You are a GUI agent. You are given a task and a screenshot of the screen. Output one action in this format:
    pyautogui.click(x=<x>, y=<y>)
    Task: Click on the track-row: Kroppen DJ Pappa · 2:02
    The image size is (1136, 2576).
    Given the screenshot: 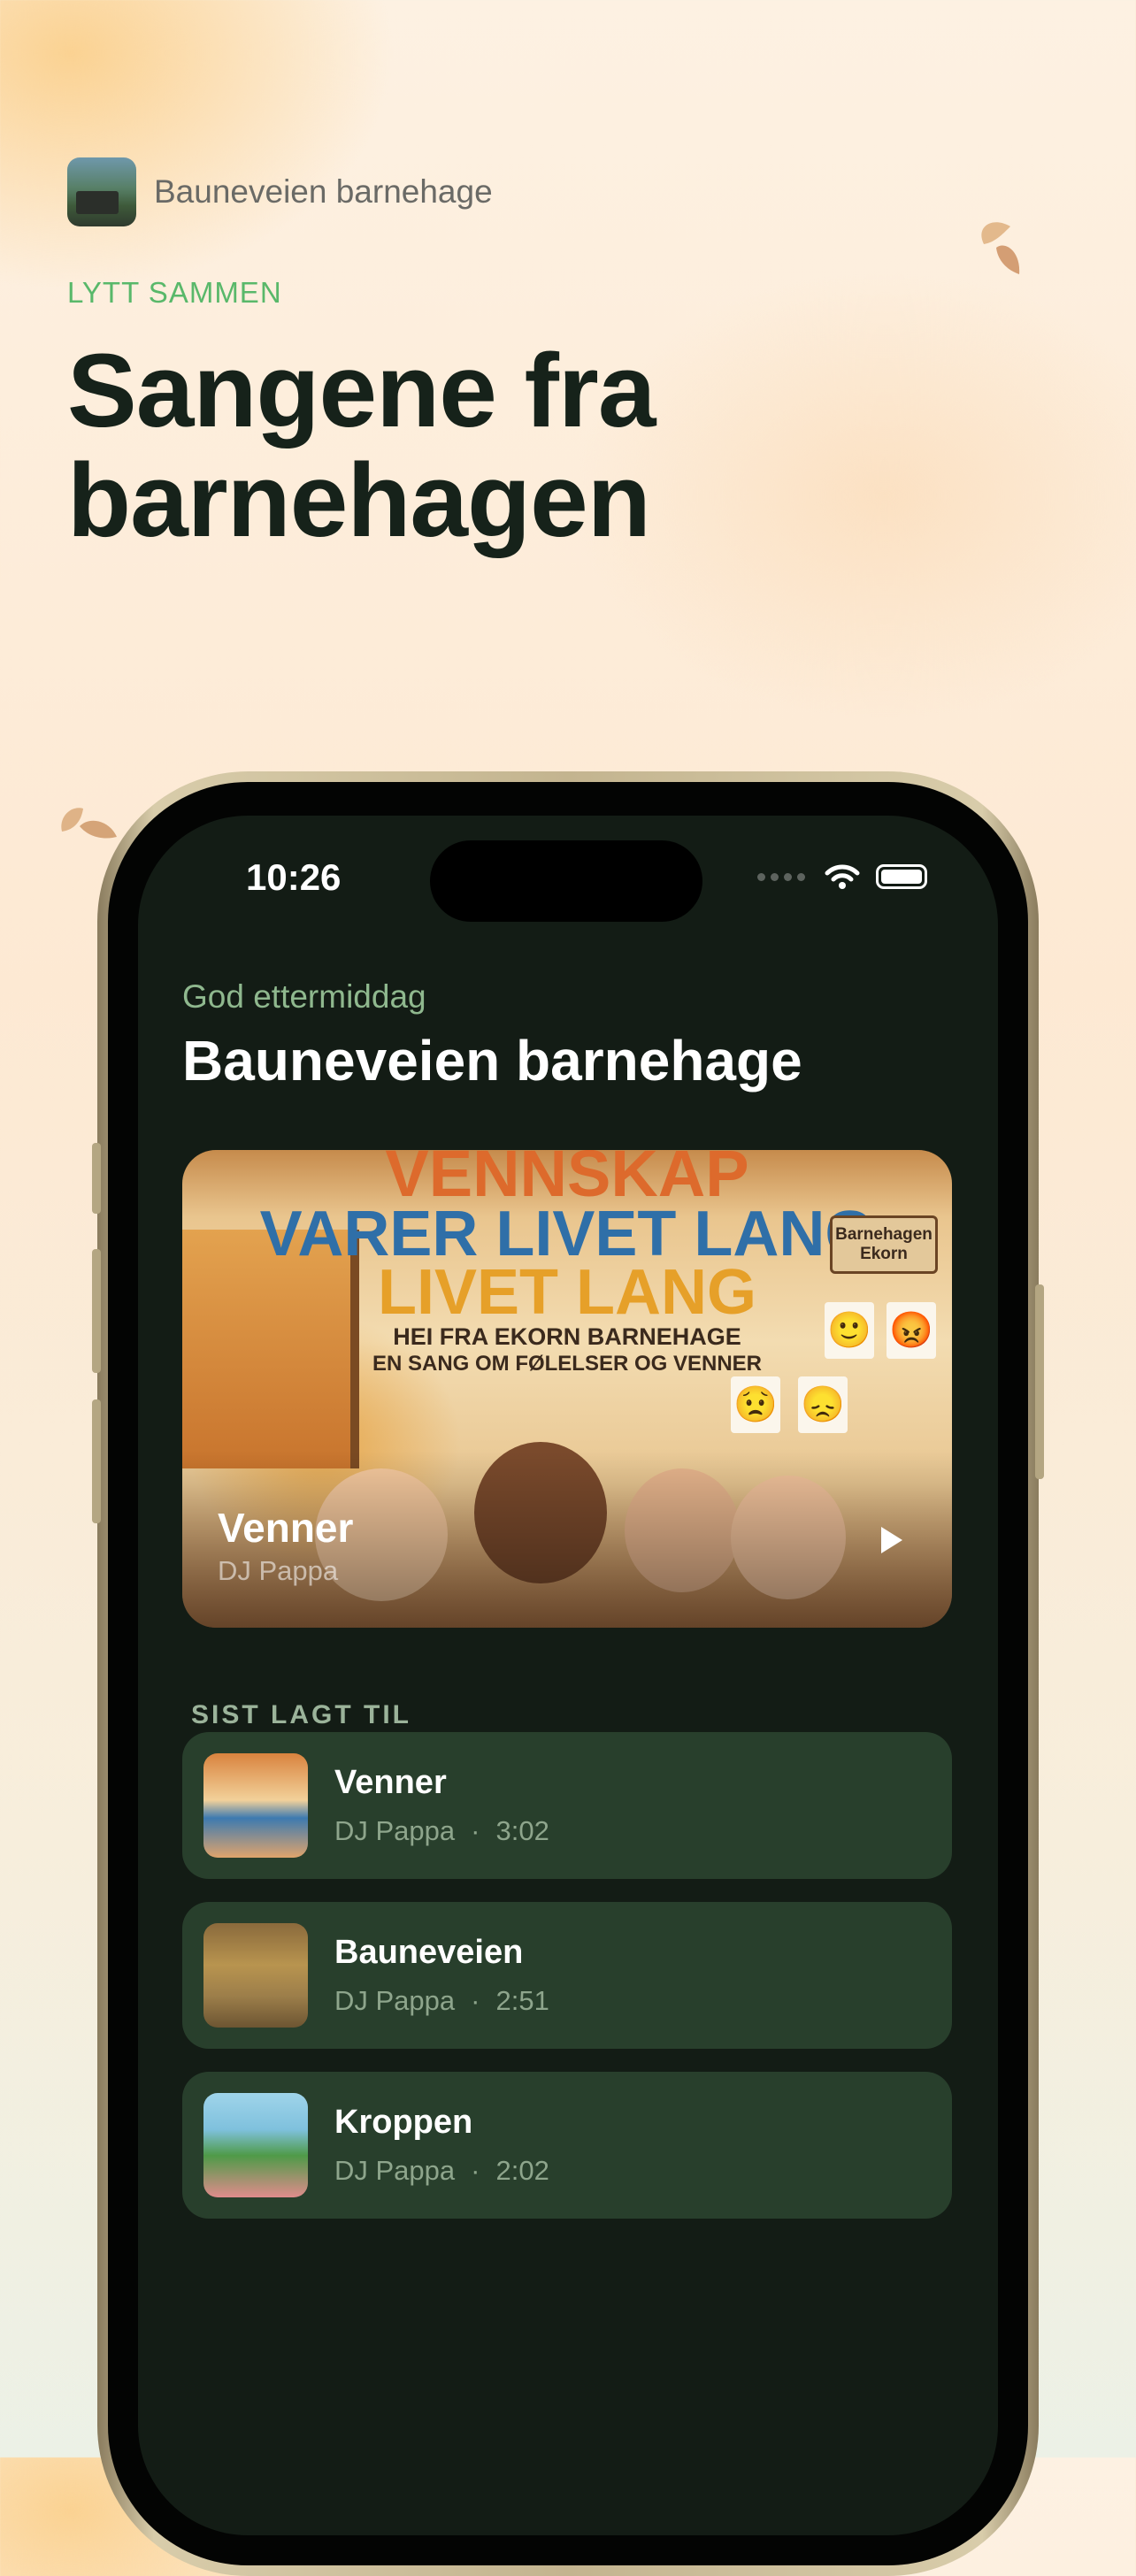 What is the action you would take?
    pyautogui.click(x=567, y=2145)
    